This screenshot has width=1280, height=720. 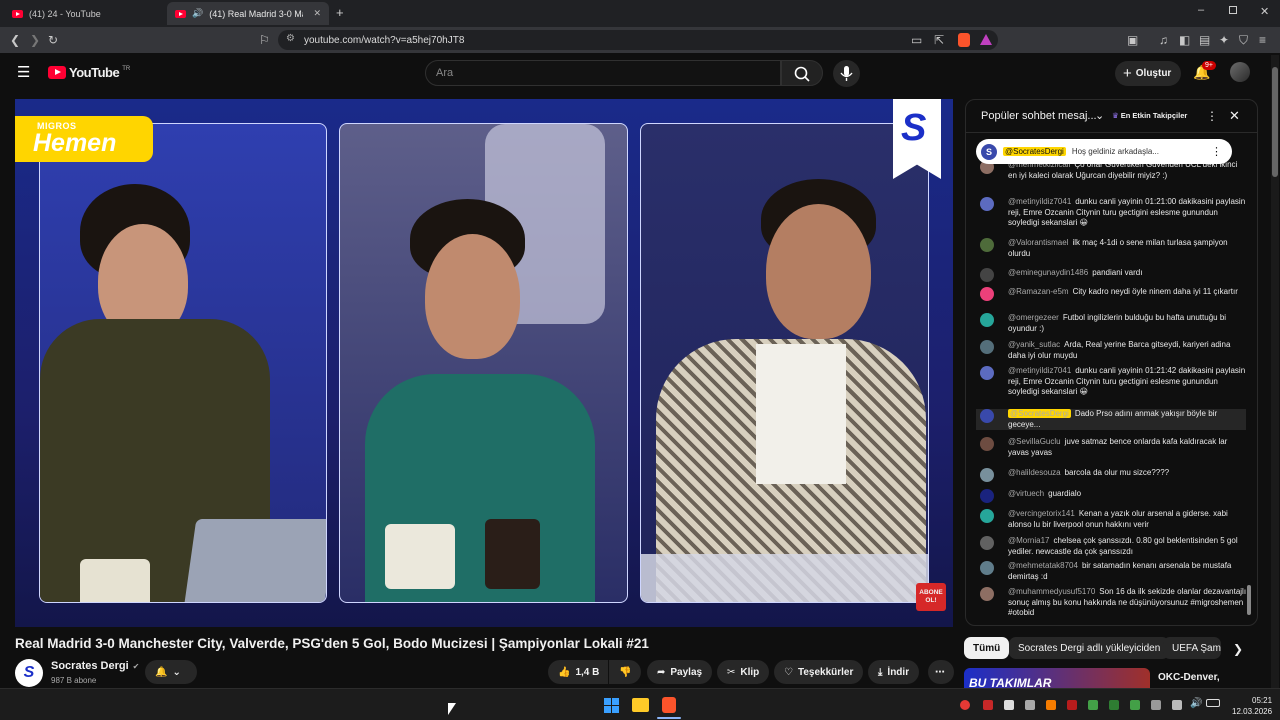 What do you see at coordinates (846, 73) in the screenshot?
I see `voice-search-button` at bounding box center [846, 73].